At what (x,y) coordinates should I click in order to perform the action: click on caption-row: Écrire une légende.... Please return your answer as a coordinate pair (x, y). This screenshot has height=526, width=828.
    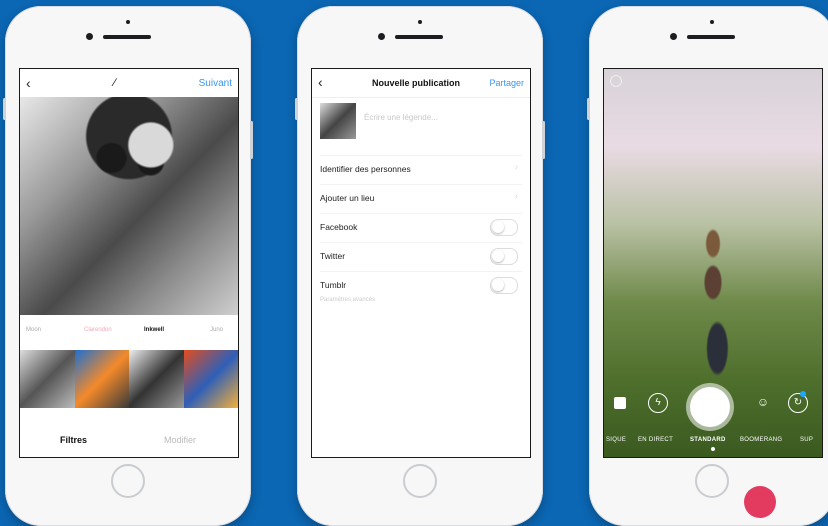
    Looking at the image, I should click on (421, 122).